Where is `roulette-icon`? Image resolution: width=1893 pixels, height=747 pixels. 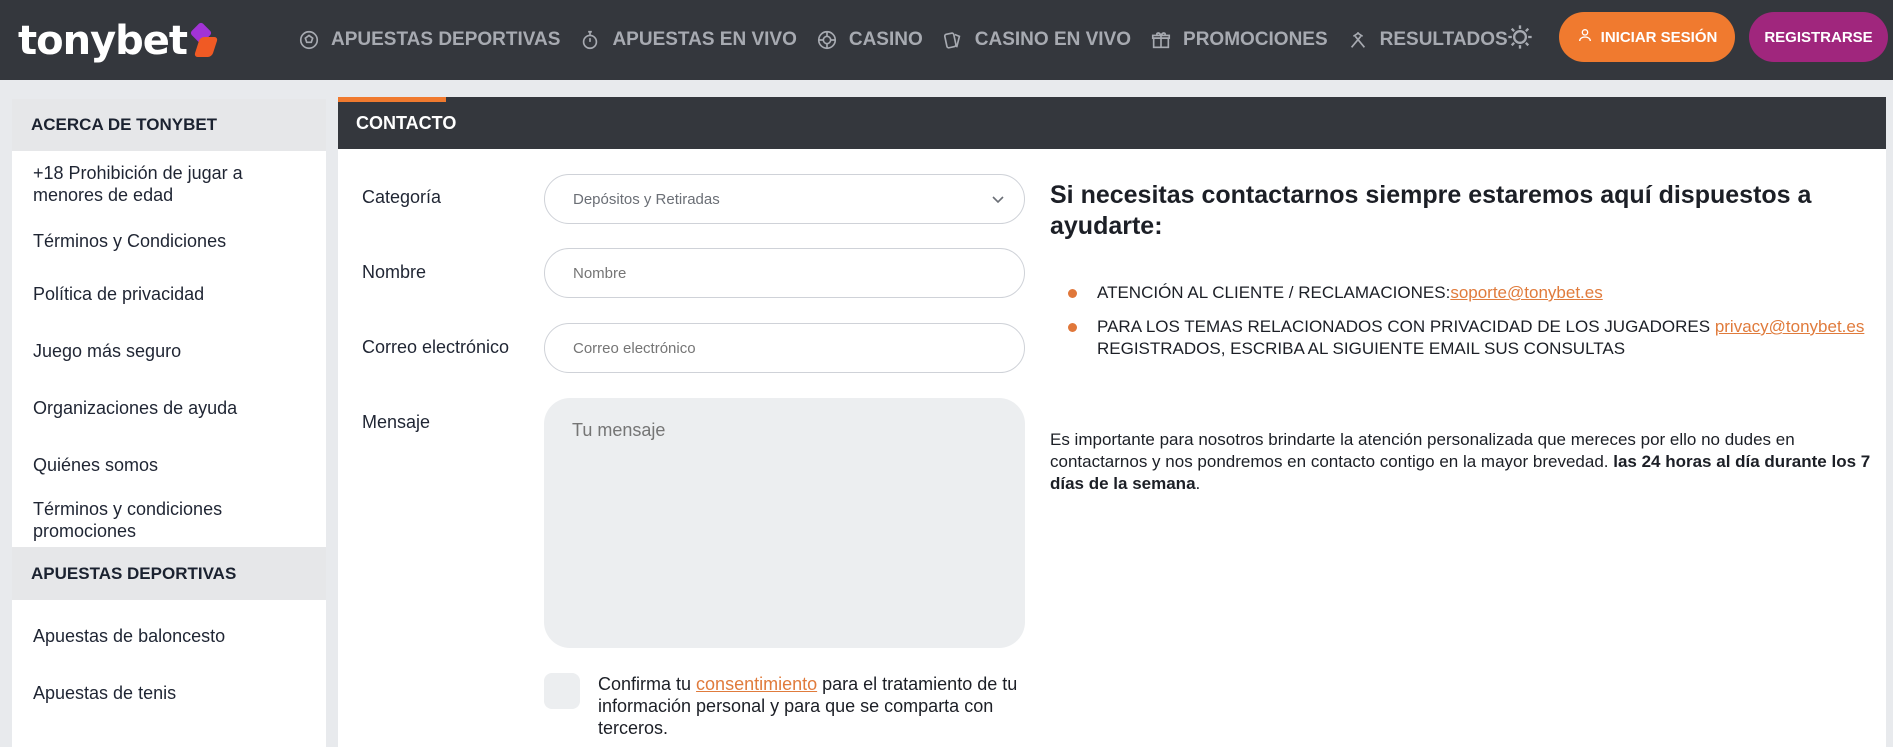
roulette-icon is located at coordinates (827, 40).